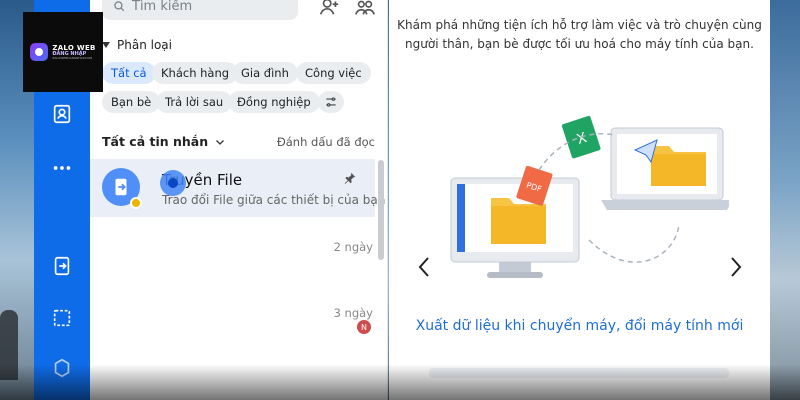  Describe the element at coordinates (131, 102) in the screenshot. I see `chip-friends: Bạn bè` at that location.